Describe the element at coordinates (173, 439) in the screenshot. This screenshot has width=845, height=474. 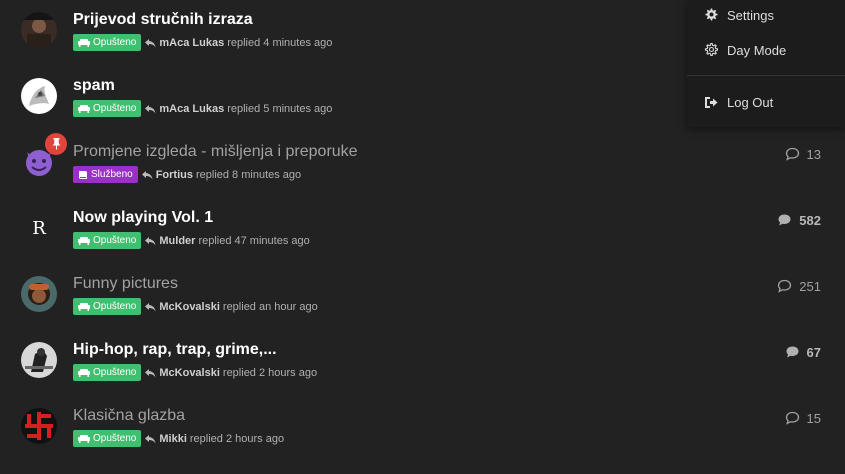
I see `author-link: Mikki` at that location.